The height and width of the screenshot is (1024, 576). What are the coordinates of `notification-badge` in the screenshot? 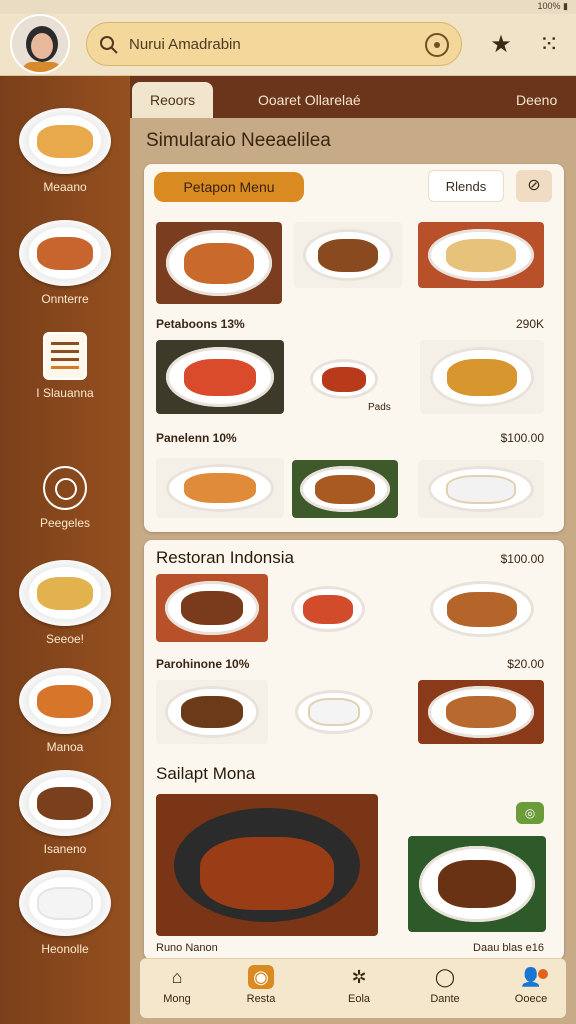 It's located at (543, 974).